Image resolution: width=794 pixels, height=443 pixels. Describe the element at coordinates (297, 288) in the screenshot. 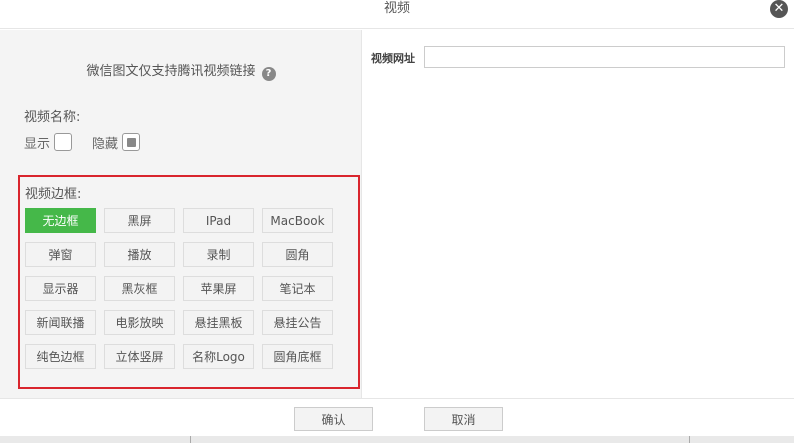

I see `border-style-button: 笔记本` at that location.